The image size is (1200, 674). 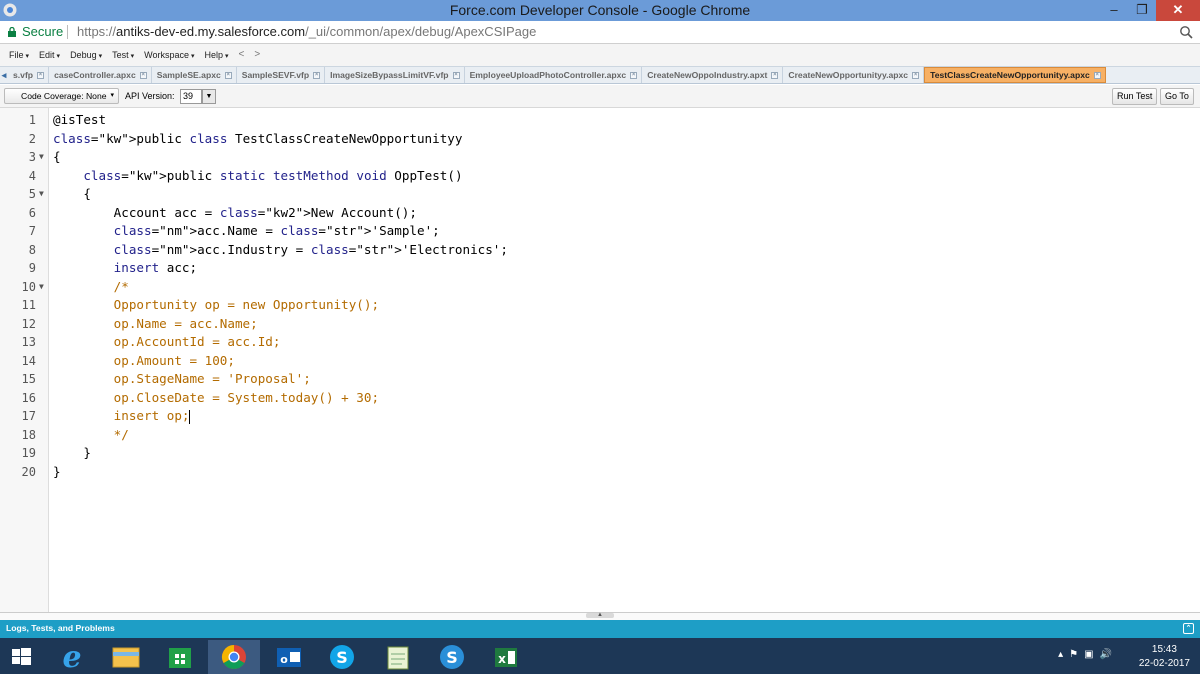 I want to click on excel-icon: x, so click(x=506, y=657).